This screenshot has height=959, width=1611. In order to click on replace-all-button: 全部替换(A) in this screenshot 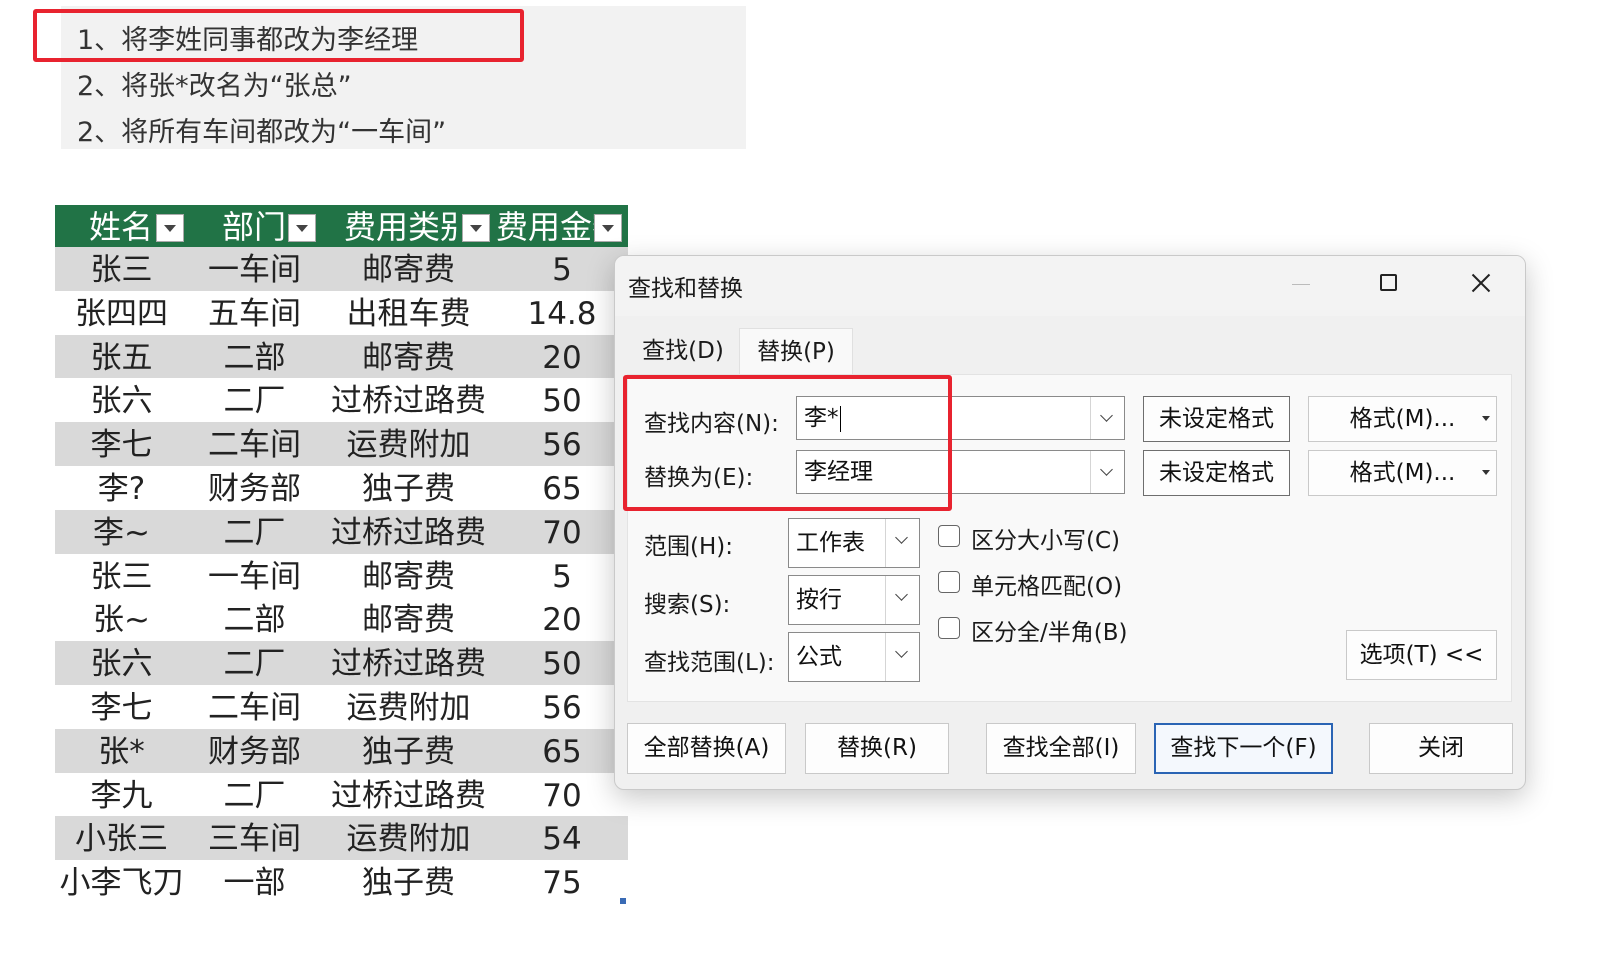, I will do `click(706, 748)`.